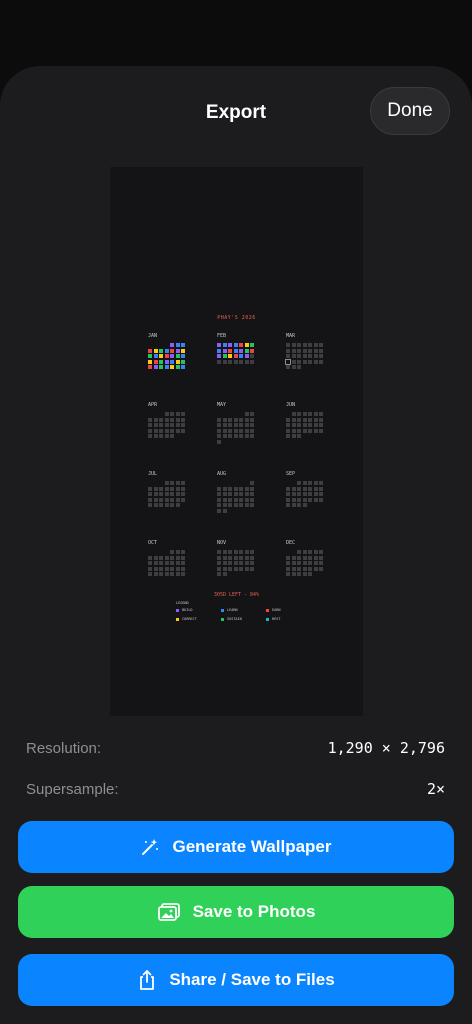  Describe the element at coordinates (291, 405) in the screenshot. I see `month-label: JUN` at that location.